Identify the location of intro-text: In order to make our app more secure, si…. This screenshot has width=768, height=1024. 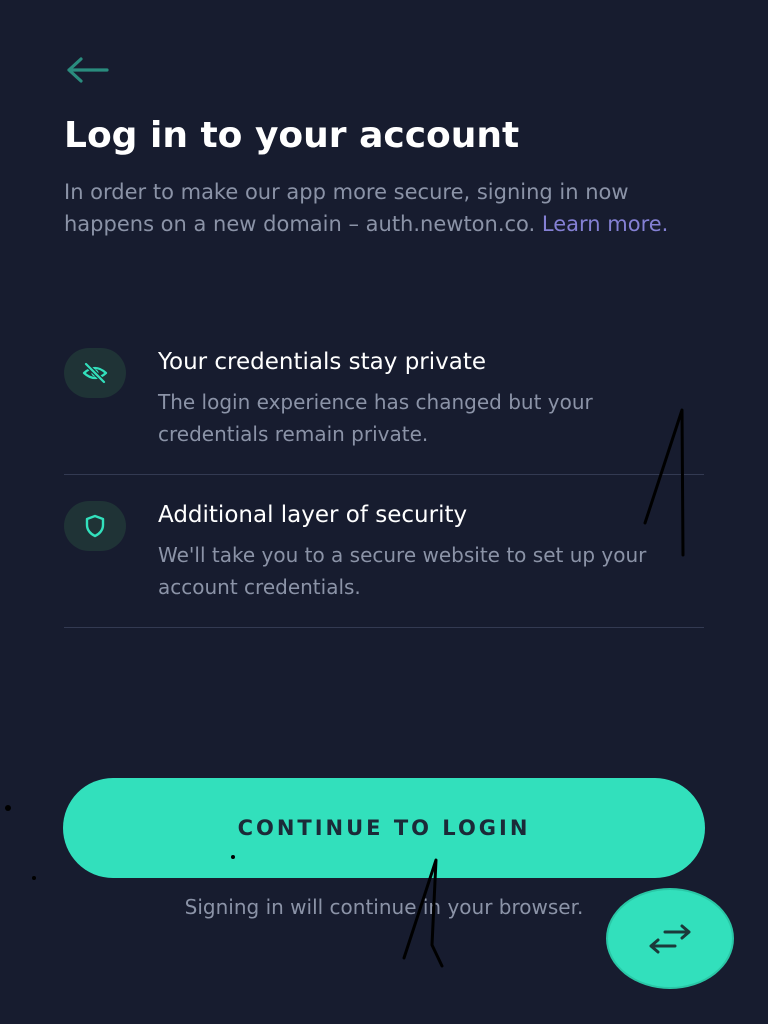
(389, 208).